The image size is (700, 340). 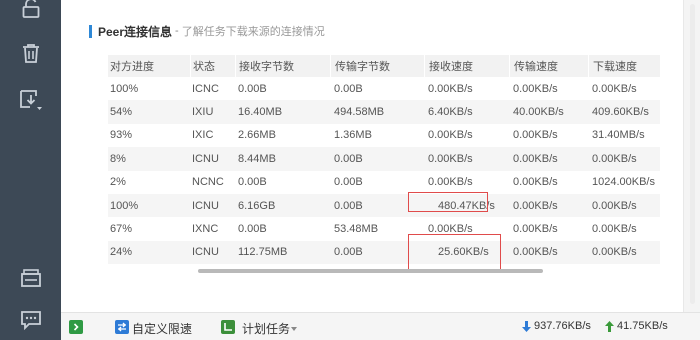 I want to click on section-header: Peer连接信息 - 了解任务下载来源的连接情况, so click(x=207, y=31).